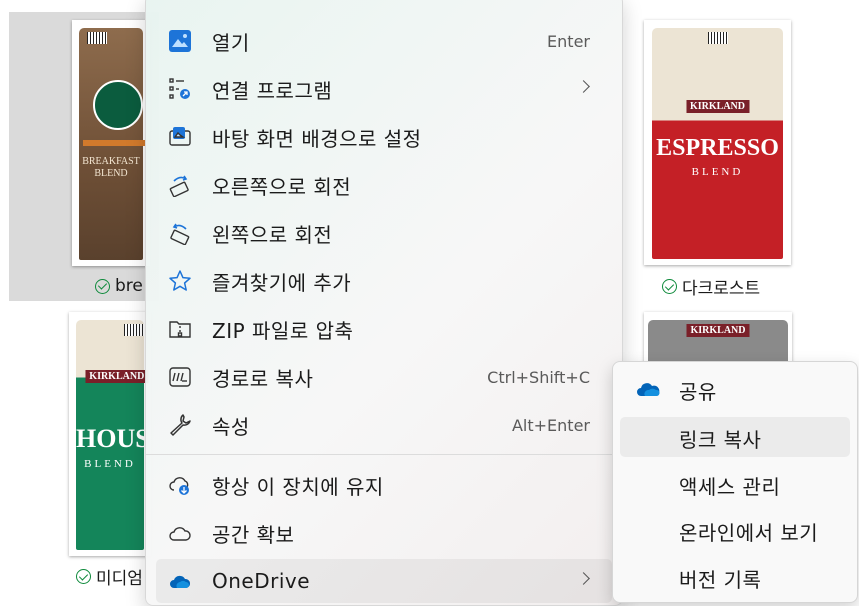 This screenshot has width=859, height=606. I want to click on menu-item-compress-zip: ZIP 파일로 압축, so click(384, 329).